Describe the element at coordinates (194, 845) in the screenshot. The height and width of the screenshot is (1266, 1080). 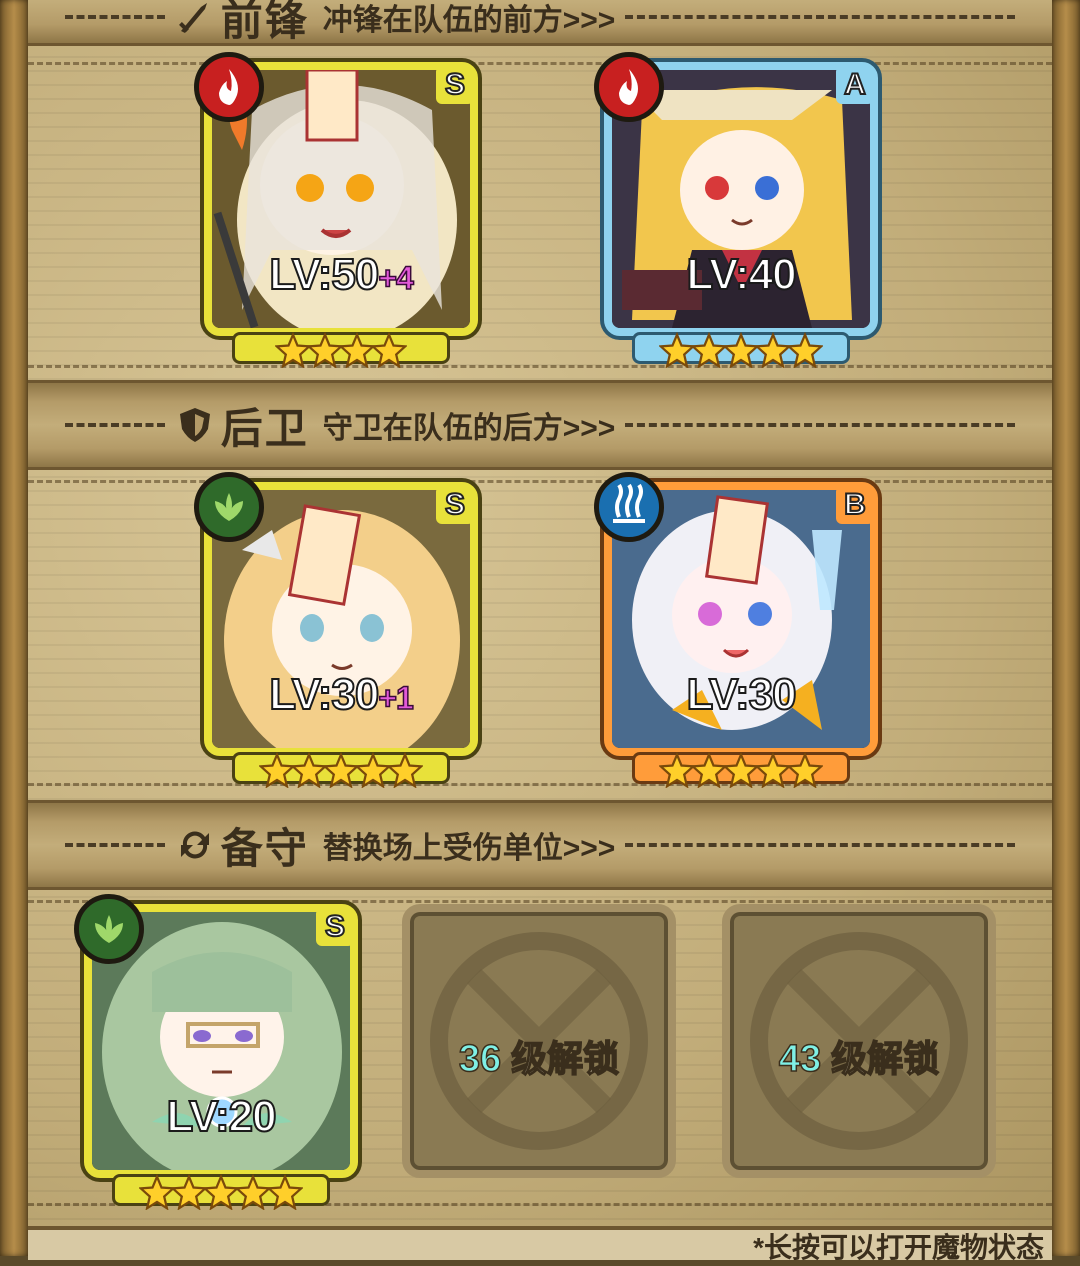
I see `swap-icon` at that location.